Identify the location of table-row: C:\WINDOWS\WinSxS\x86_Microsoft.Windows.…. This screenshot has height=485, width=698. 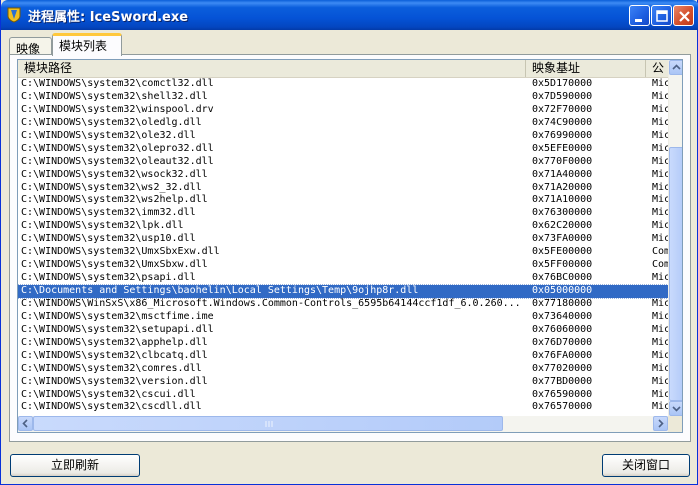
(344, 304).